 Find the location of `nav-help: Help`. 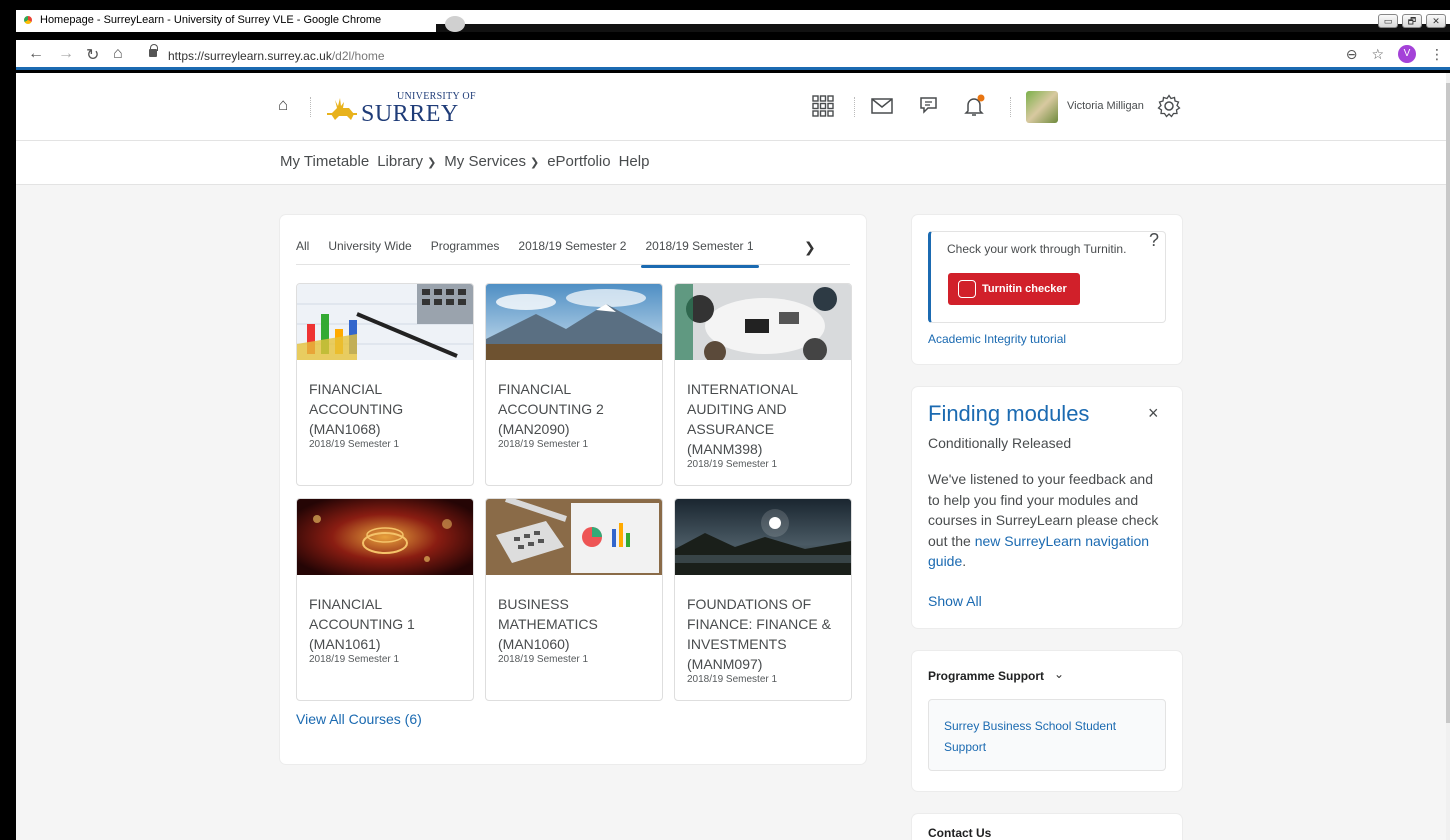

nav-help: Help is located at coordinates (634, 161).